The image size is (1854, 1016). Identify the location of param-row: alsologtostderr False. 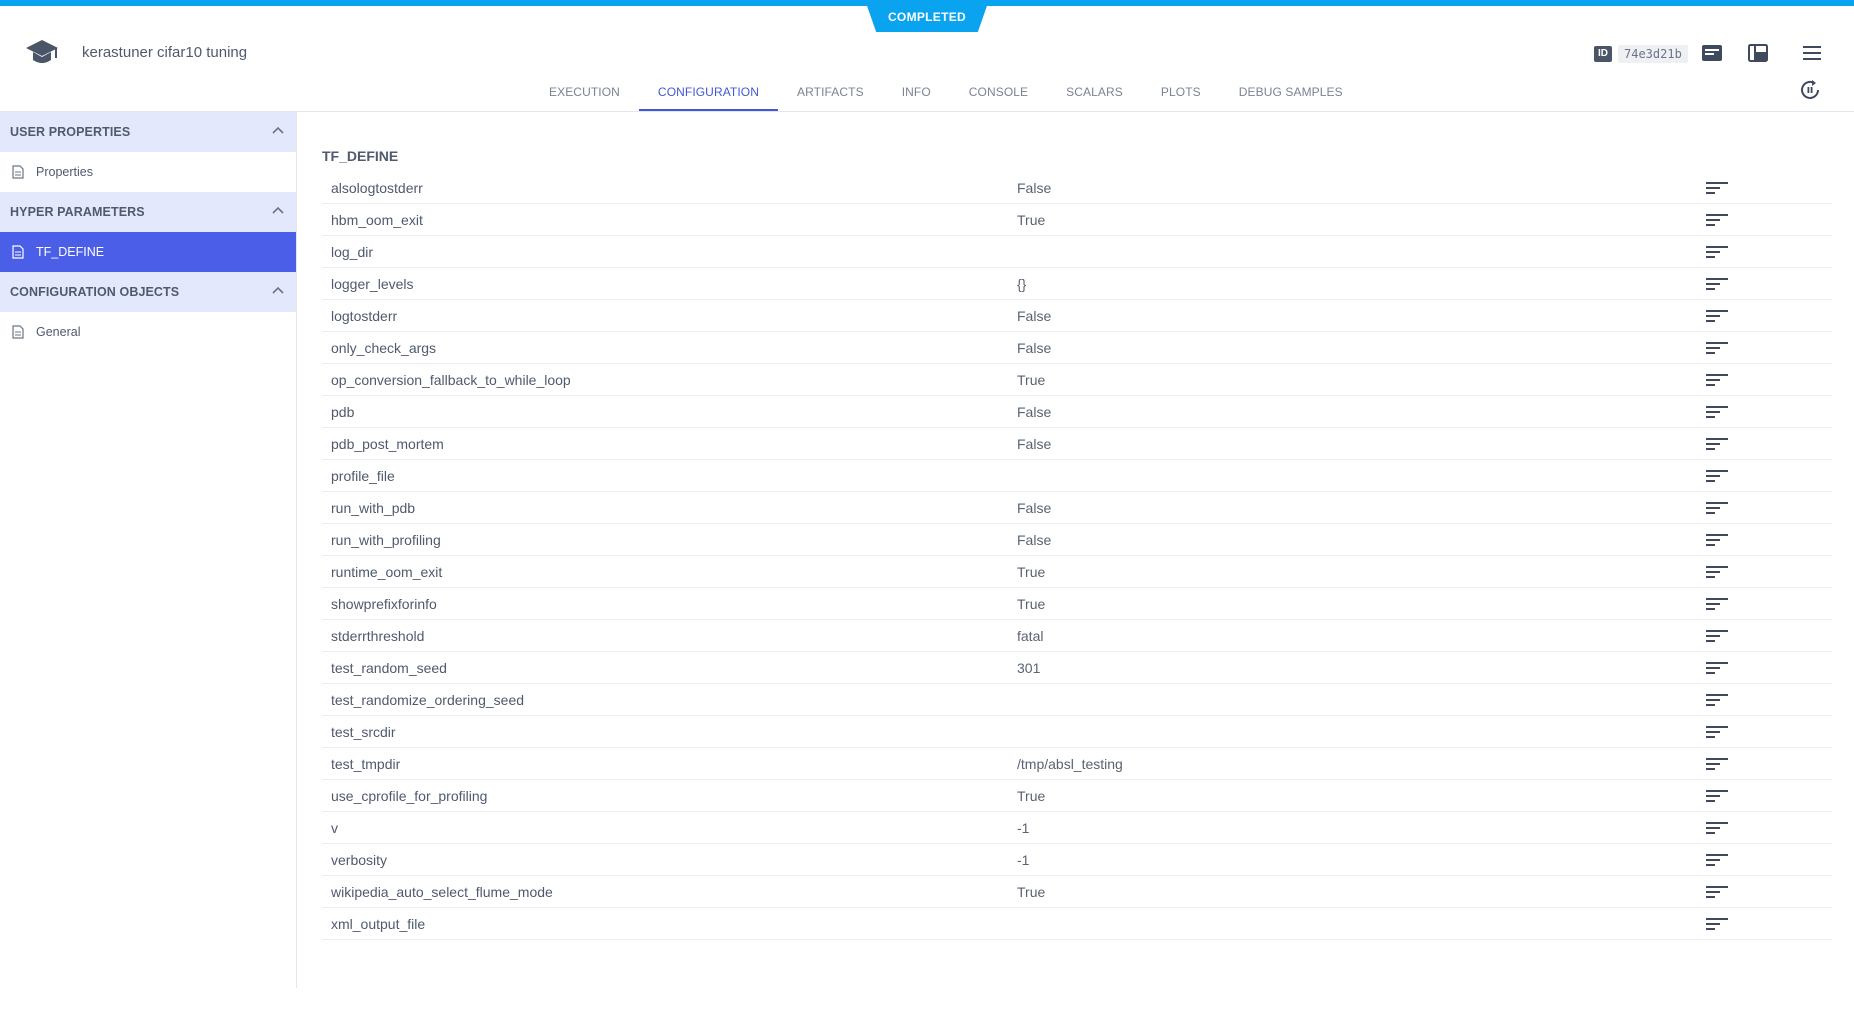
(1077, 188).